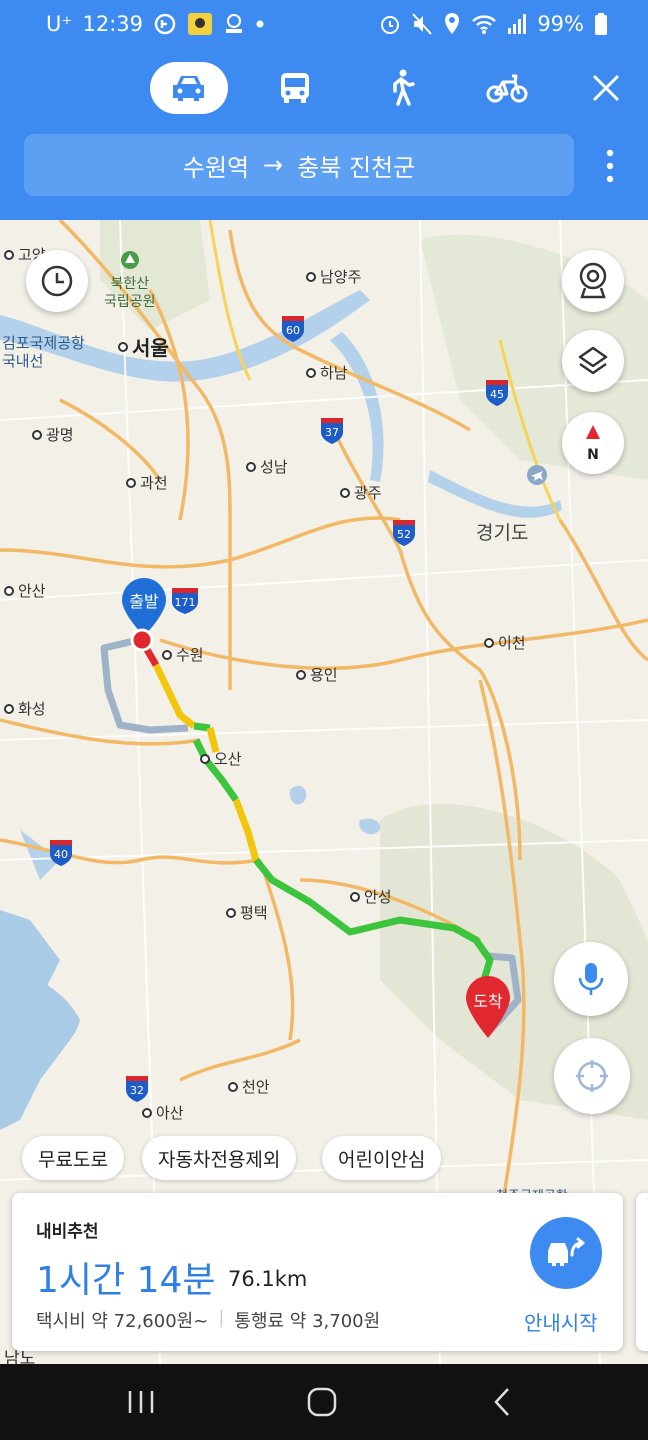  Describe the element at coordinates (216, 167) in the screenshot. I see `origin-label: 수원역` at that location.